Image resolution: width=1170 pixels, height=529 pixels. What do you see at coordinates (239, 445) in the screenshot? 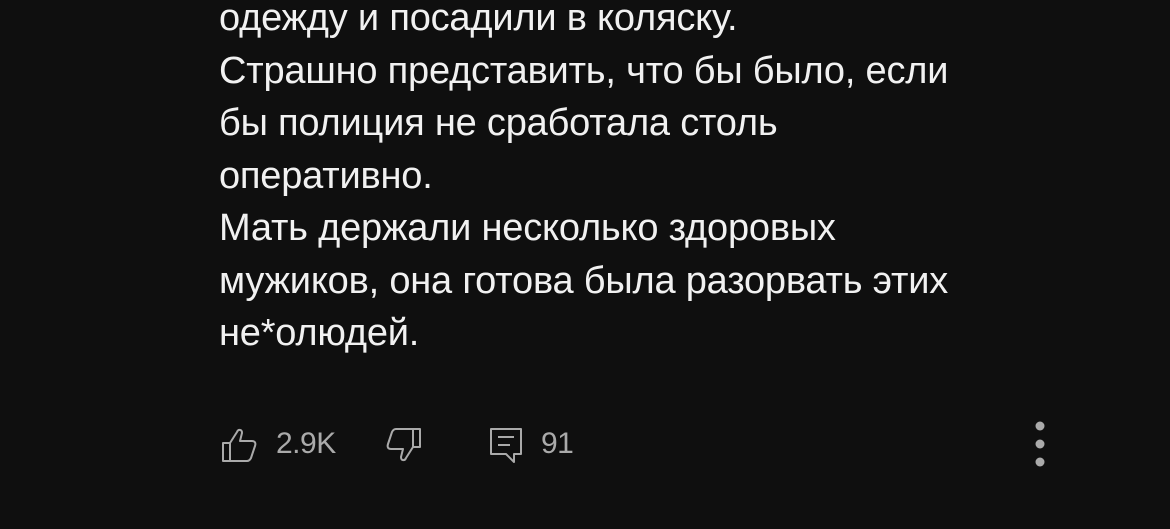
I see `thumb-up-icon` at bounding box center [239, 445].